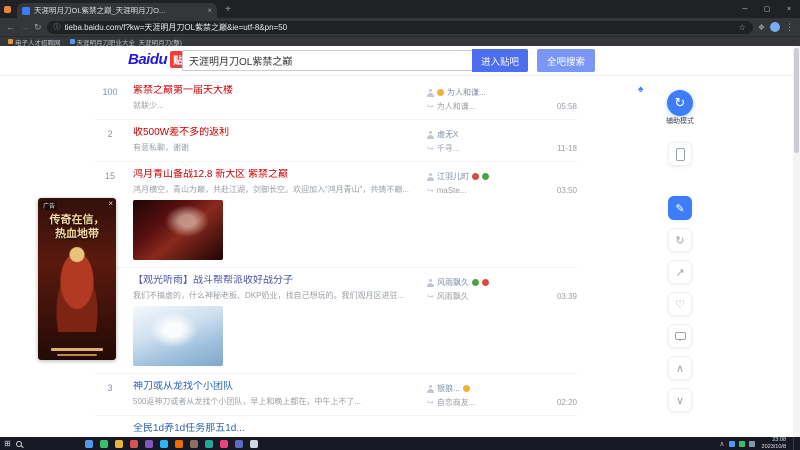 This screenshot has width=800, height=450. What do you see at coordinates (761, 27) in the screenshot?
I see `extensions-icon: ❖` at bounding box center [761, 27].